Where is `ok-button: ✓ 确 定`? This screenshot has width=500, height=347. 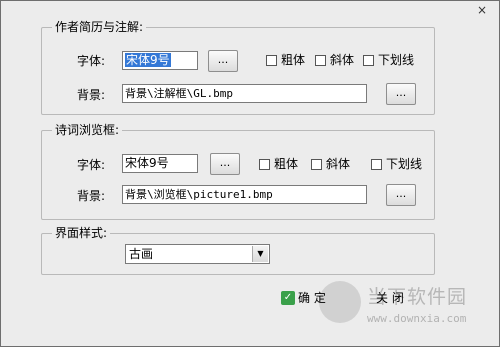
ok-button: ✓ 确 定 is located at coordinates (303, 298).